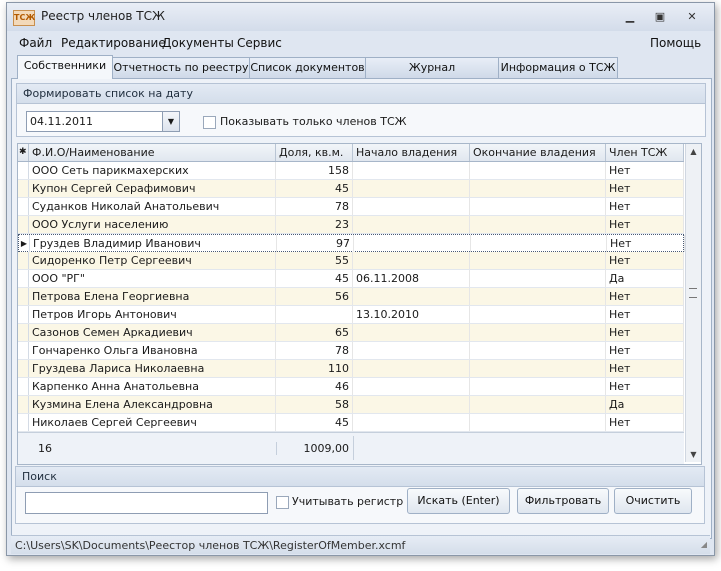 The width and height of the screenshot is (721, 571). I want to click on tab-owners: Собственники, so click(65, 67).